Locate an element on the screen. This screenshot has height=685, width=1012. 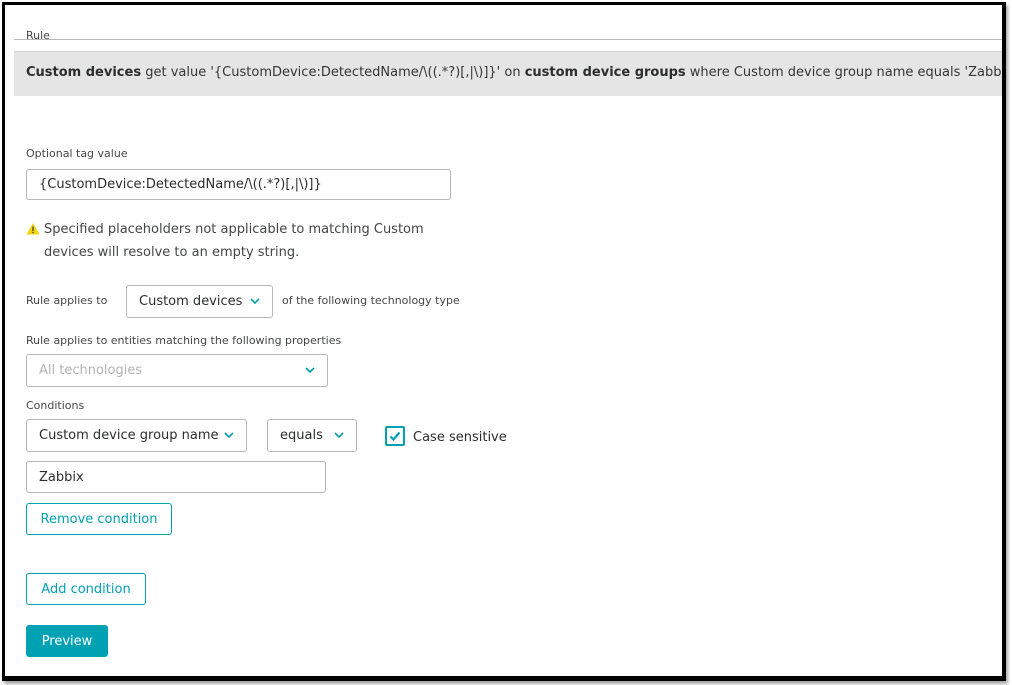
condition-value-text: Zabbix is located at coordinates (61, 477).